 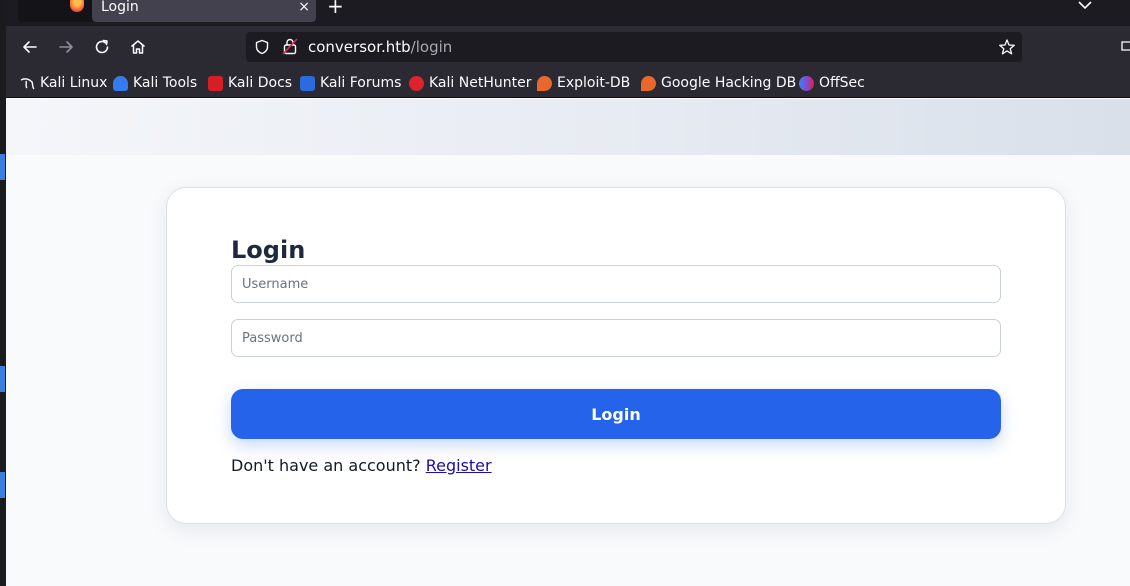 I want to click on bookmark-exploit-db: Exploit-DB, so click(x=583, y=83).